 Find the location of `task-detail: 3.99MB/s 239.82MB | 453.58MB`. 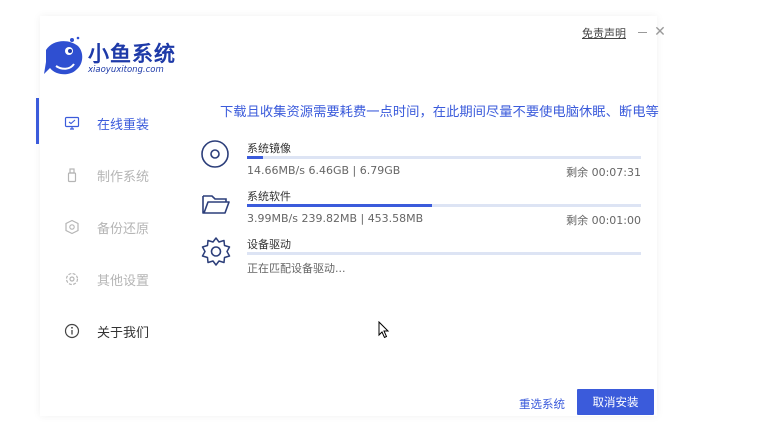

task-detail: 3.99MB/s 239.82MB | 453.58MB is located at coordinates (335, 218).